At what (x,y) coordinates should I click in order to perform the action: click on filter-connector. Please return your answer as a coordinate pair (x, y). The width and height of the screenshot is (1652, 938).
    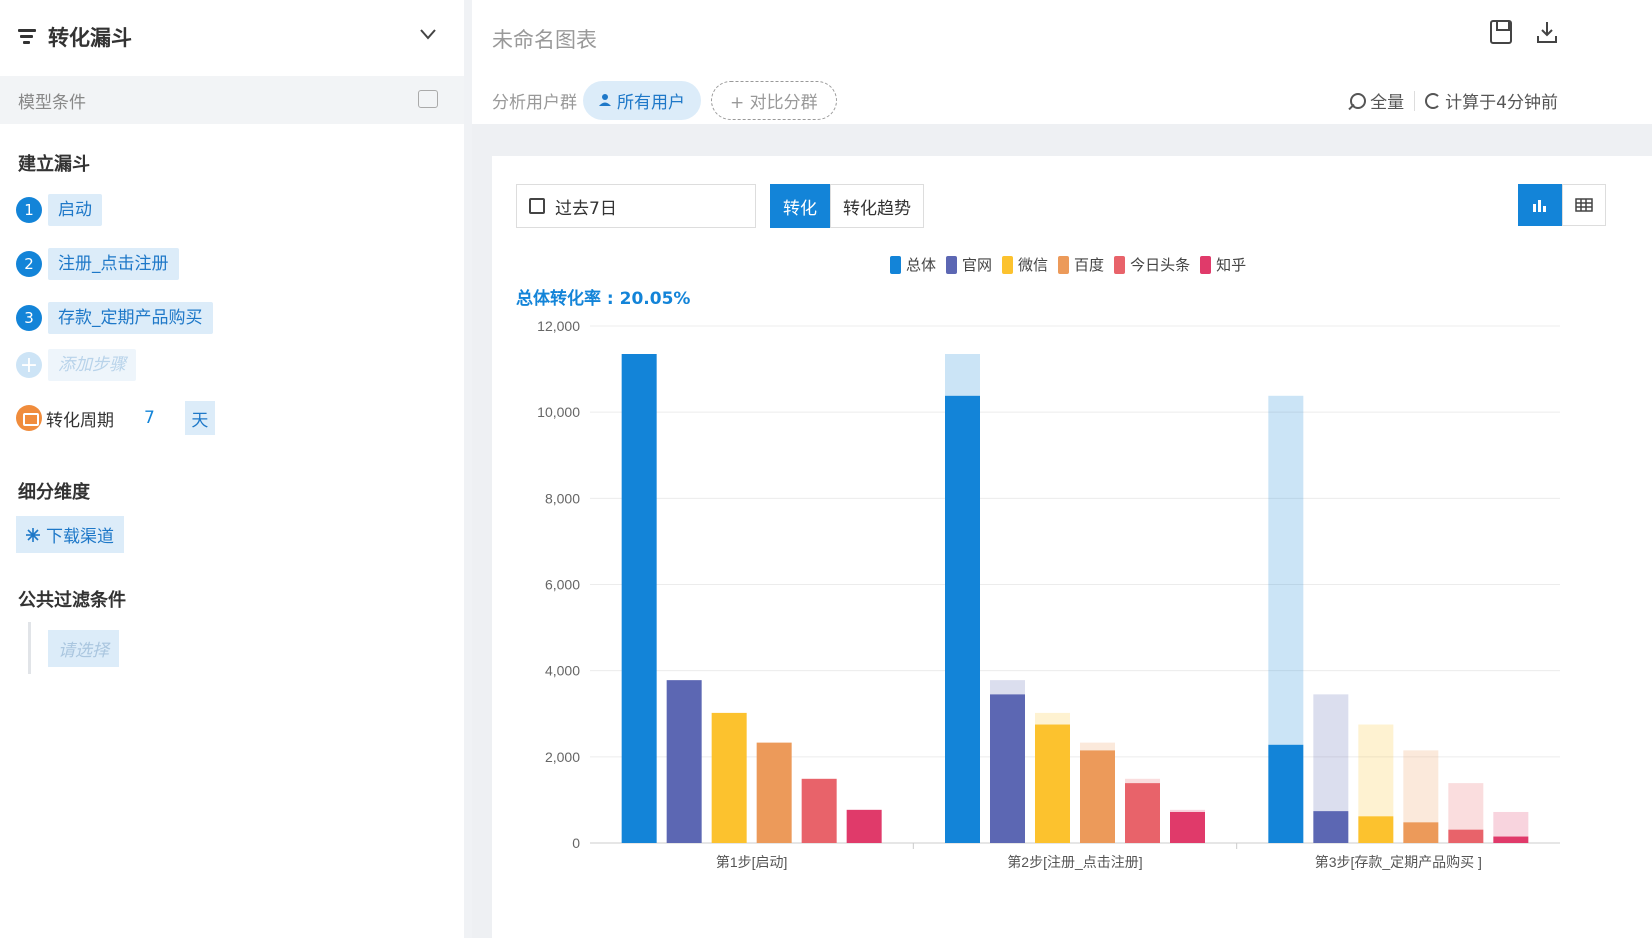
    Looking at the image, I should click on (29, 648).